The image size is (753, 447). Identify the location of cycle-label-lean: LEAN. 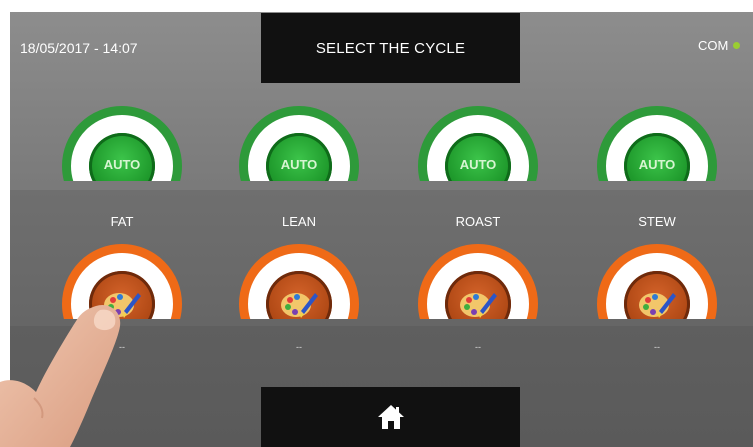
(299, 221).